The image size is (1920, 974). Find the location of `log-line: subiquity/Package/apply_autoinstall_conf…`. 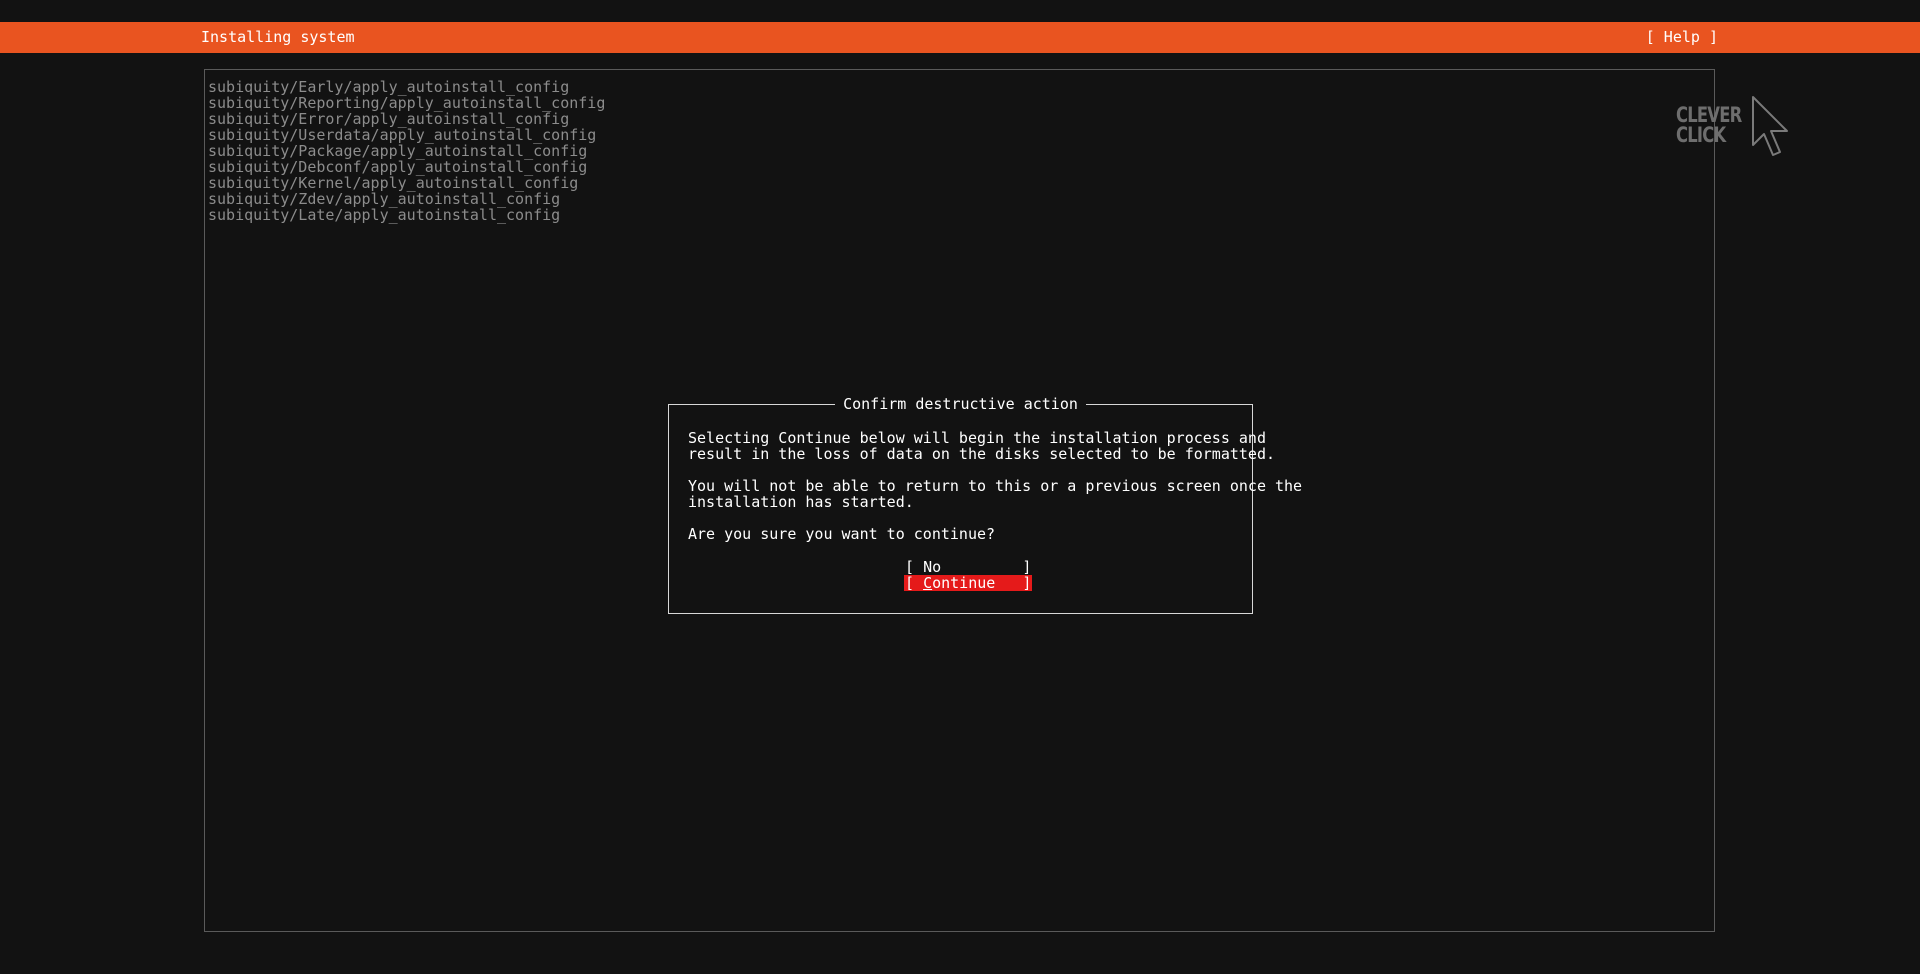

log-line: subiquity/Package/apply_autoinstall_conf… is located at coordinates (398, 151).